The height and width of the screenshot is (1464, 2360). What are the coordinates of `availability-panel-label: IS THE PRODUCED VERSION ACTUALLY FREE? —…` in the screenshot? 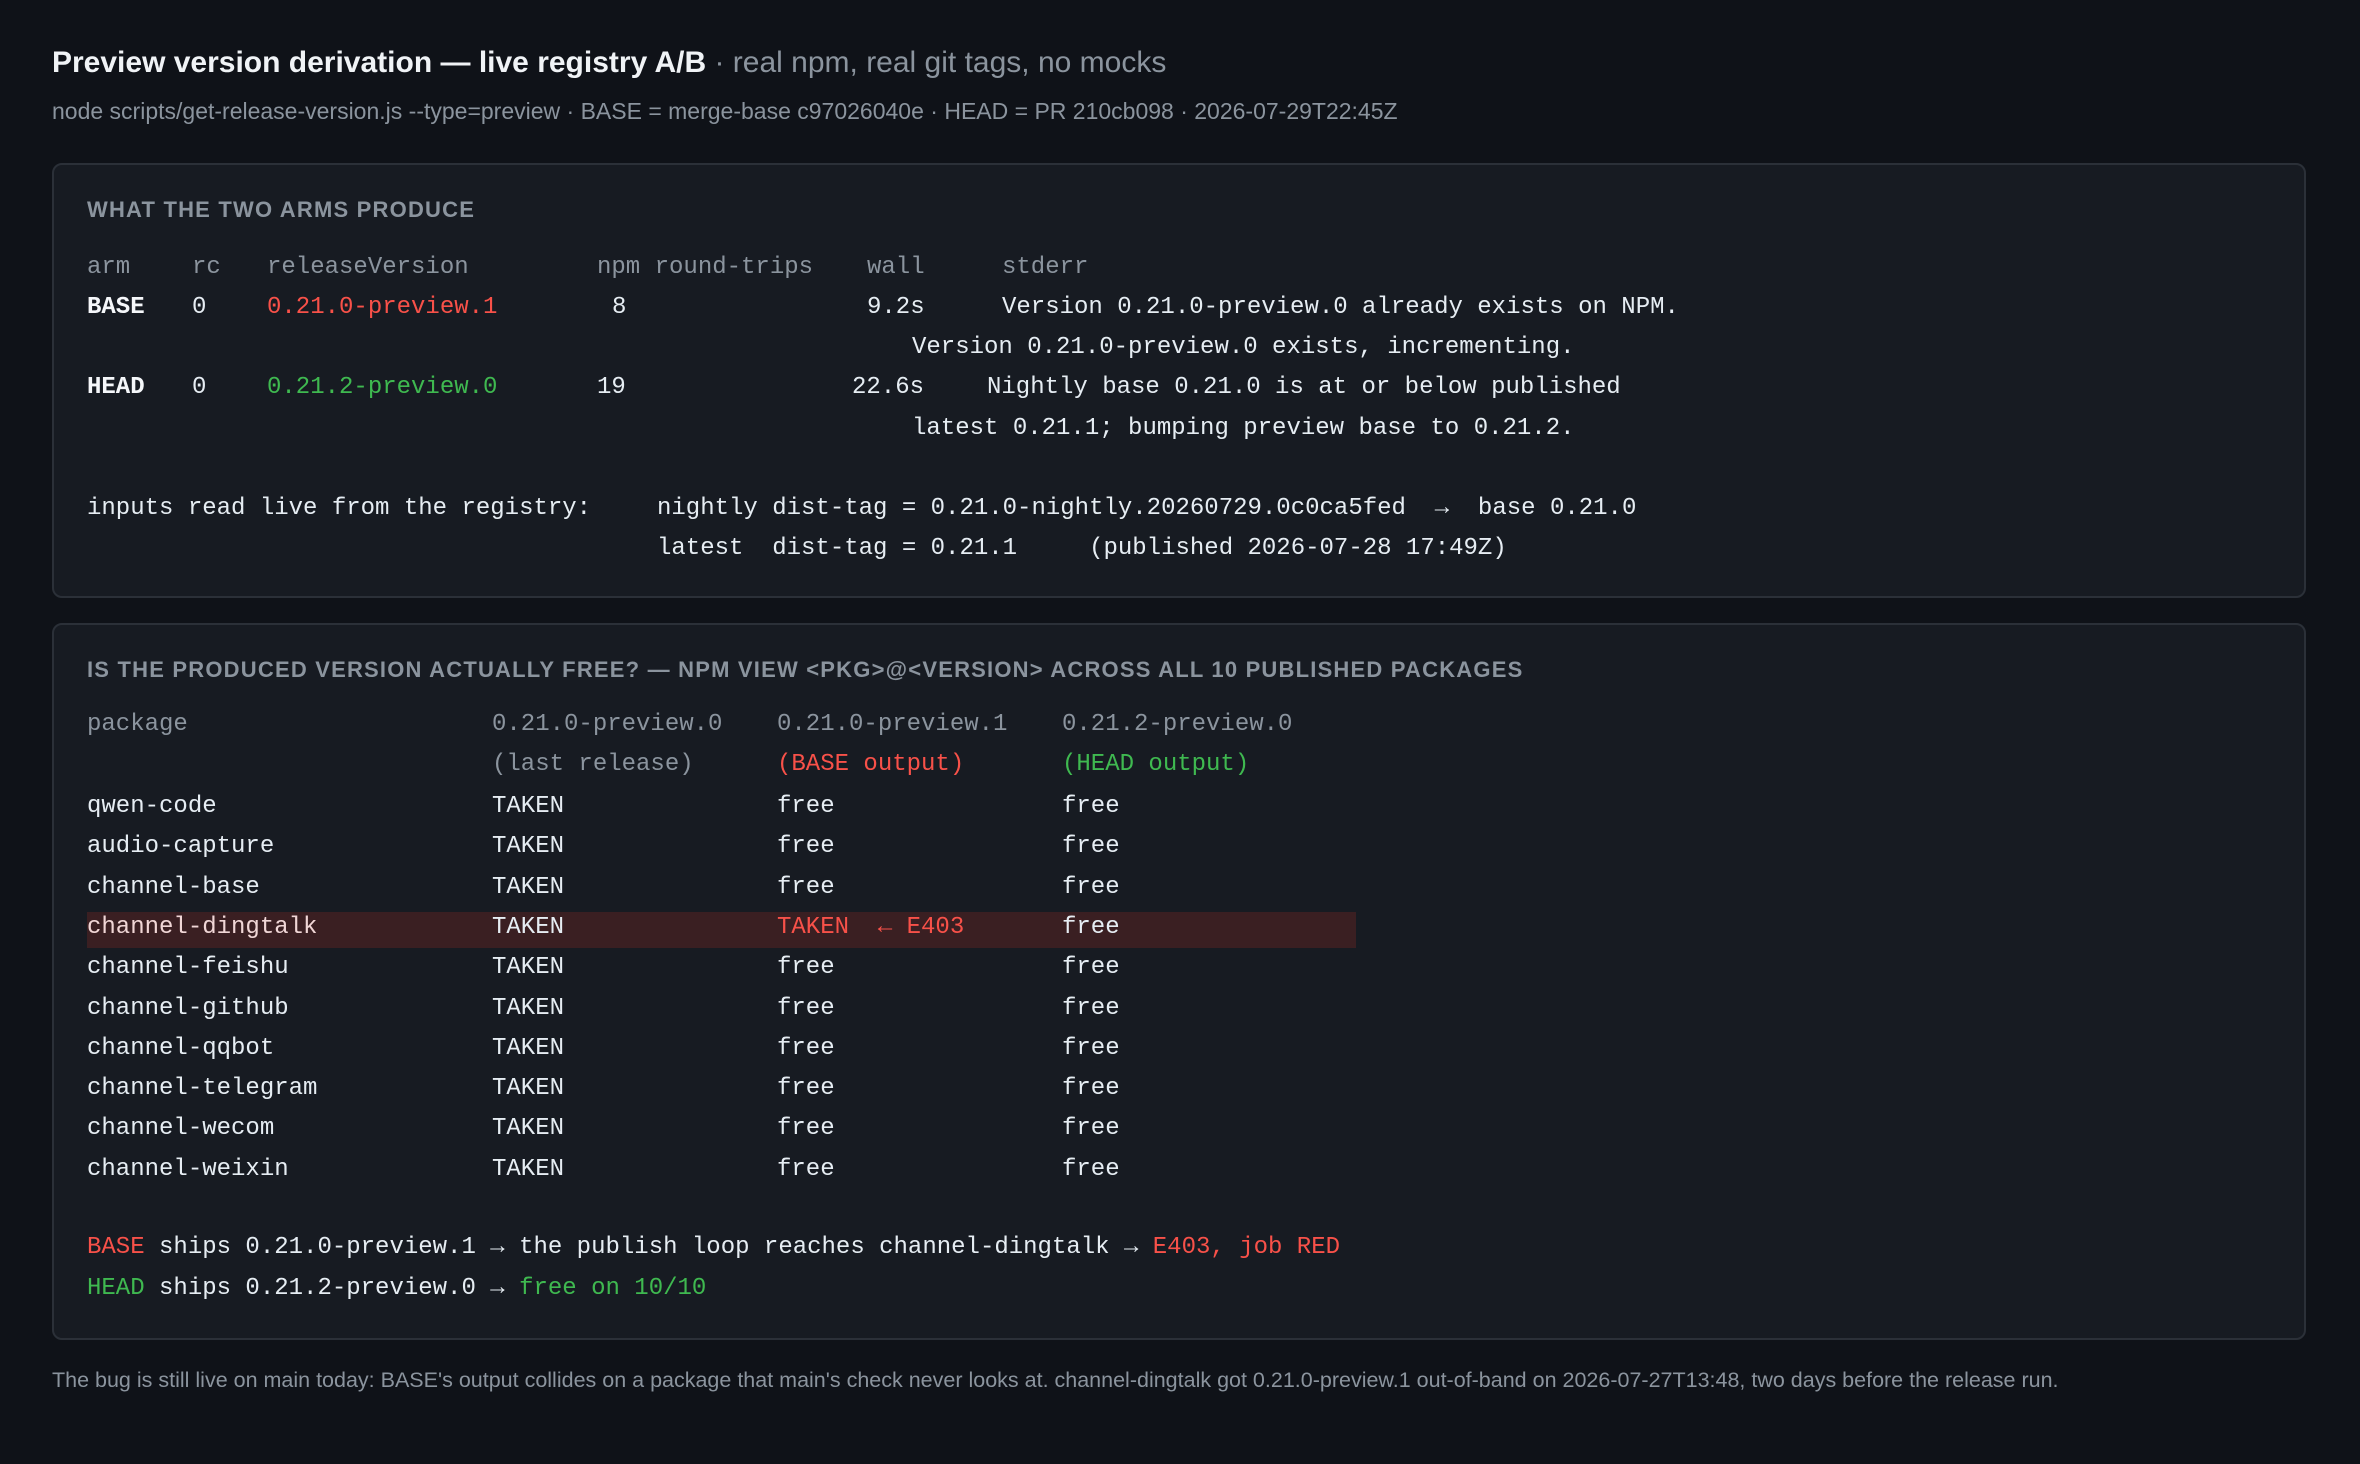 It's located at (805, 669).